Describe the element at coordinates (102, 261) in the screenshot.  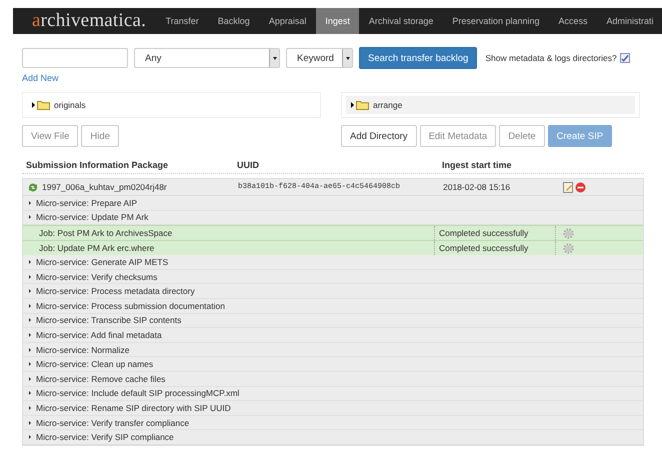
I see `micro-service-label: Micro-service: Generate AIP METS` at that location.